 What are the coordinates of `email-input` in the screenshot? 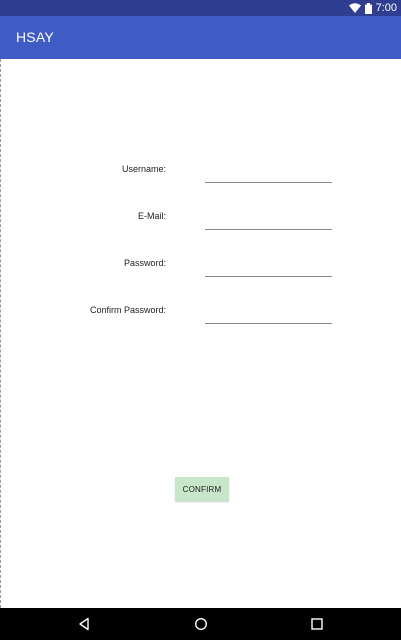 It's located at (268, 219).